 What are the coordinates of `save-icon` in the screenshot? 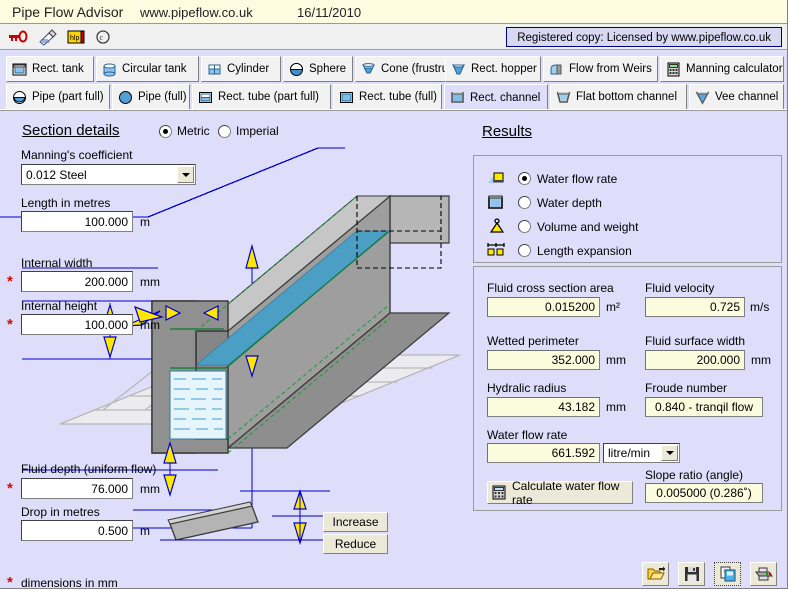 It's located at (691, 574).